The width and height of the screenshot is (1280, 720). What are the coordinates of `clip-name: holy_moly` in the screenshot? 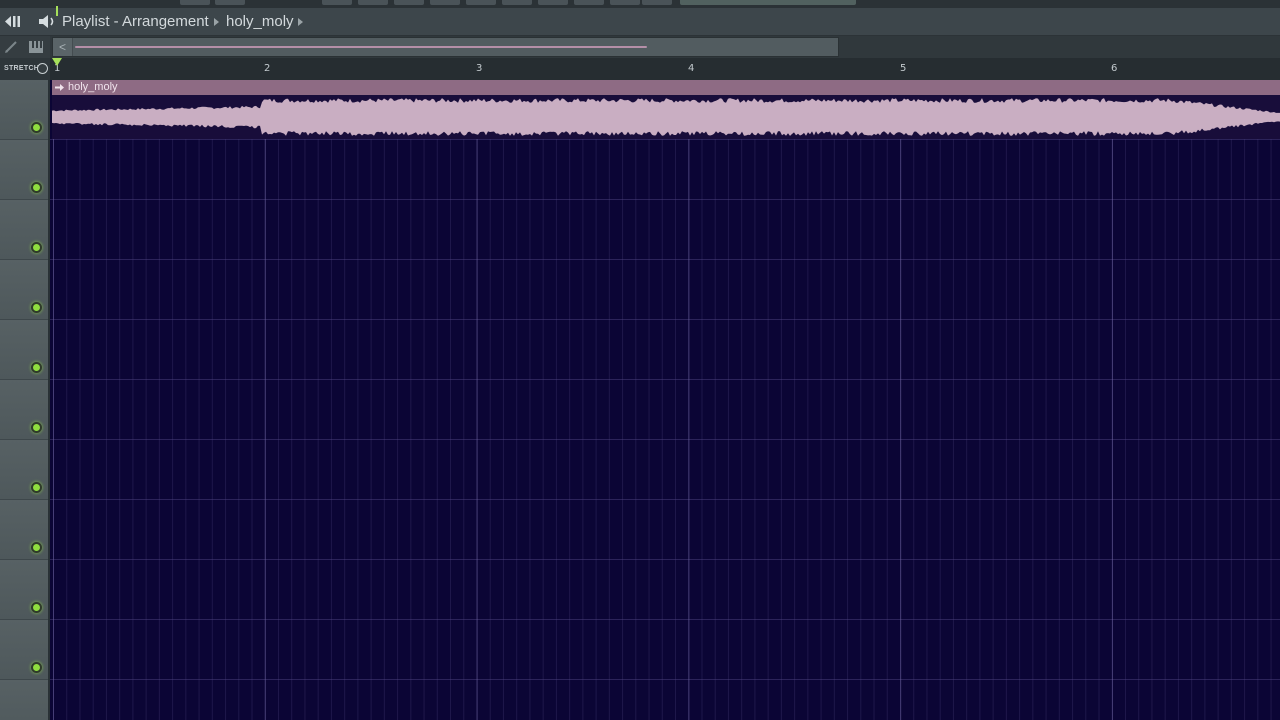 It's located at (93, 87).